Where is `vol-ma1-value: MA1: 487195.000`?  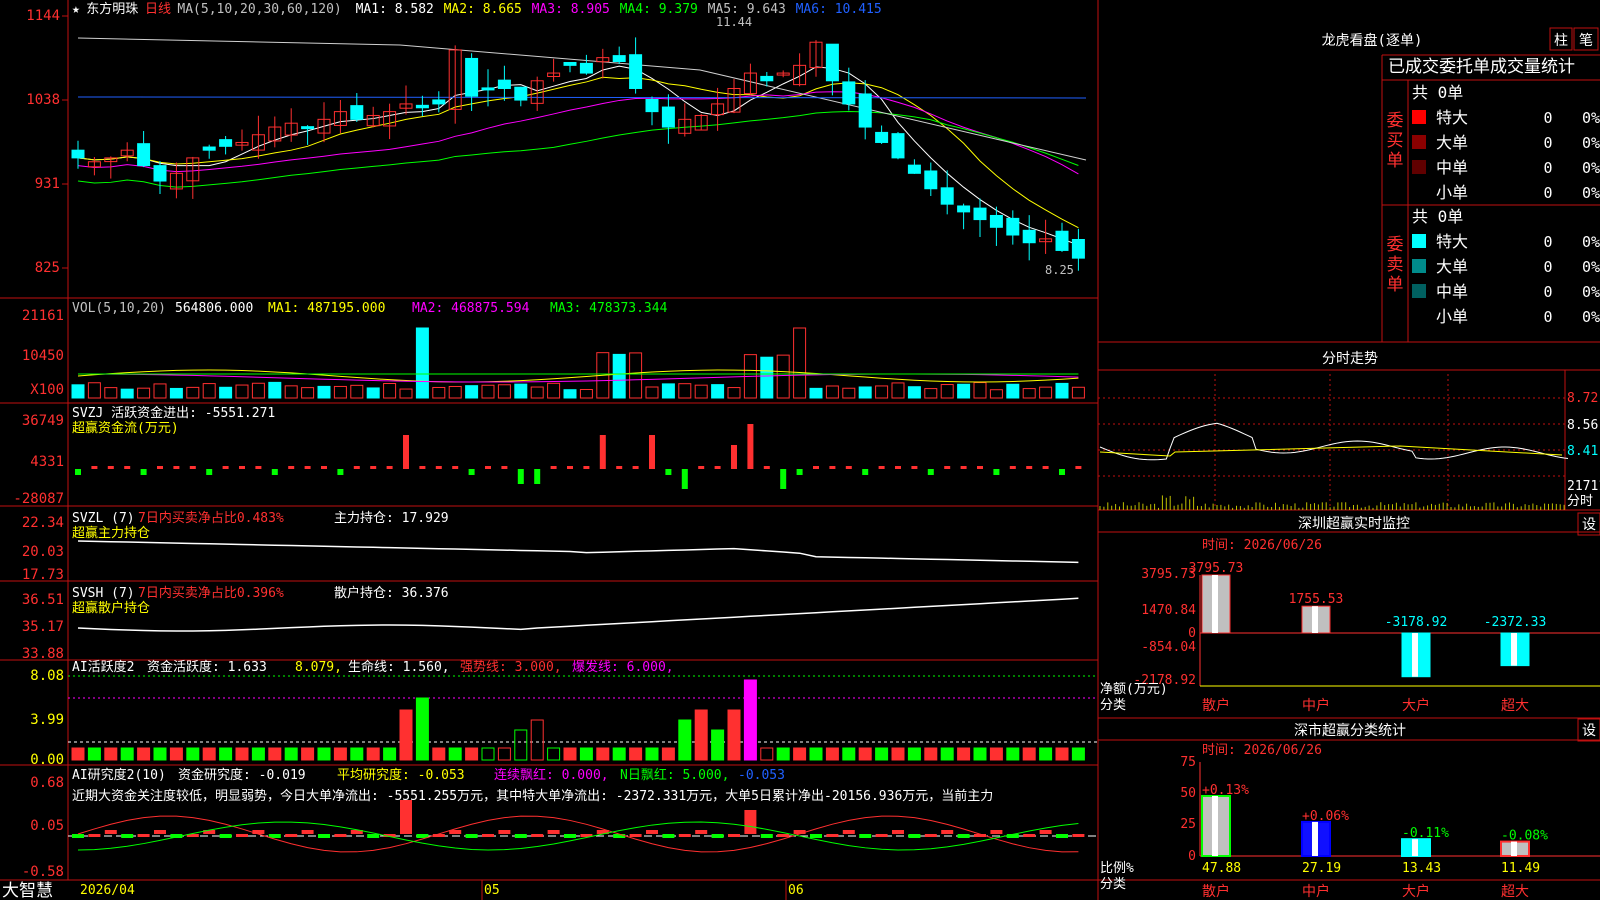 vol-ma1-value: MA1: 487195.000 is located at coordinates (326, 308).